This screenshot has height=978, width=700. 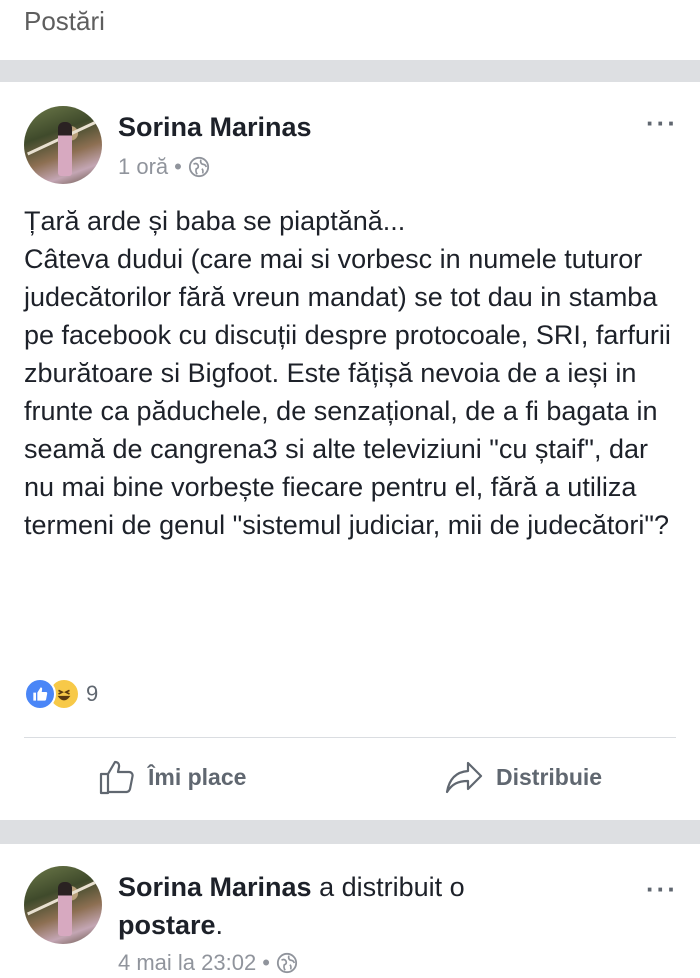 What do you see at coordinates (143, 167) in the screenshot?
I see `post-timestamp: 1 oră` at bounding box center [143, 167].